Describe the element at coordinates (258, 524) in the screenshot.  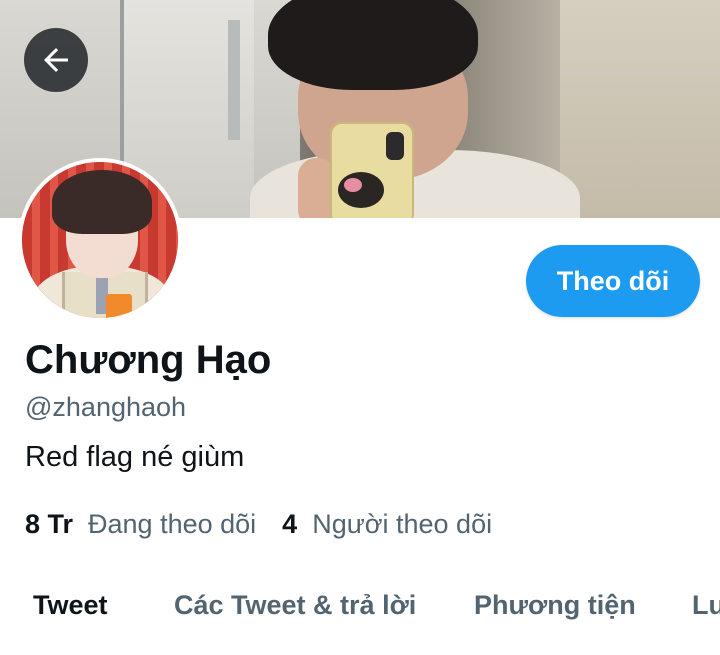
I see `profile-stats: 8 Tr Đang theo dõi 4 Người theo dõi` at that location.